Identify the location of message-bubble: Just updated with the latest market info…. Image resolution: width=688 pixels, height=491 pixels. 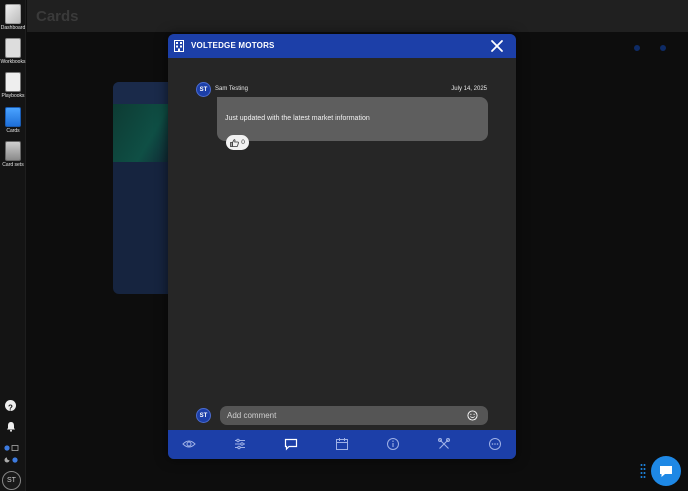
(352, 119).